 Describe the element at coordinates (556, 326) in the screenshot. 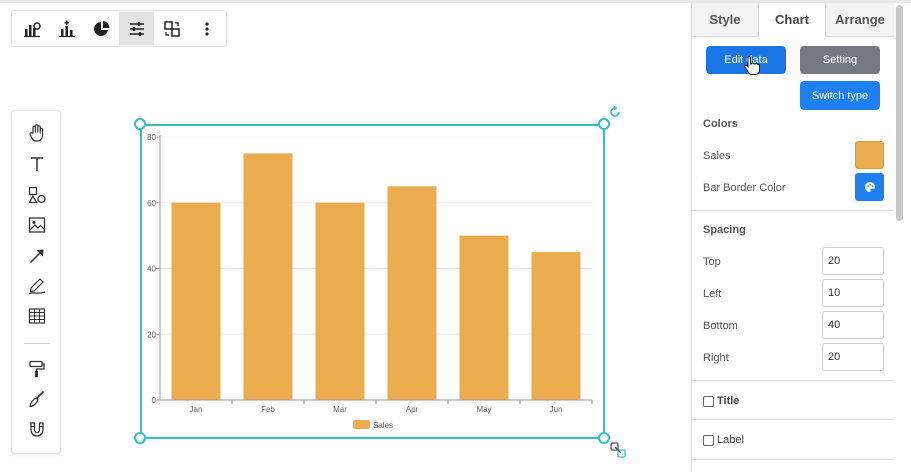

I see `bar-jun` at that location.